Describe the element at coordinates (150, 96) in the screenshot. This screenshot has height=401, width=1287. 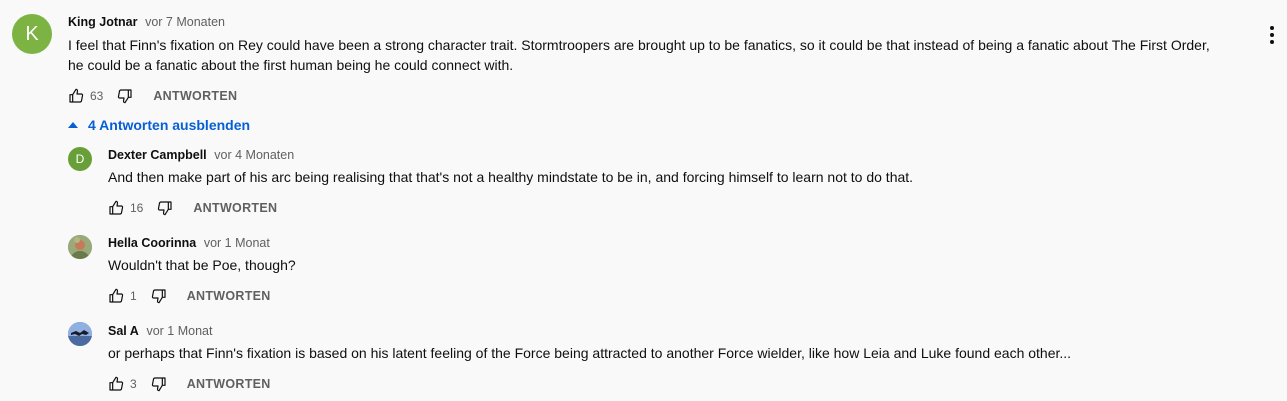
I see `comment-actions: 63 ANTWORTEN` at that location.